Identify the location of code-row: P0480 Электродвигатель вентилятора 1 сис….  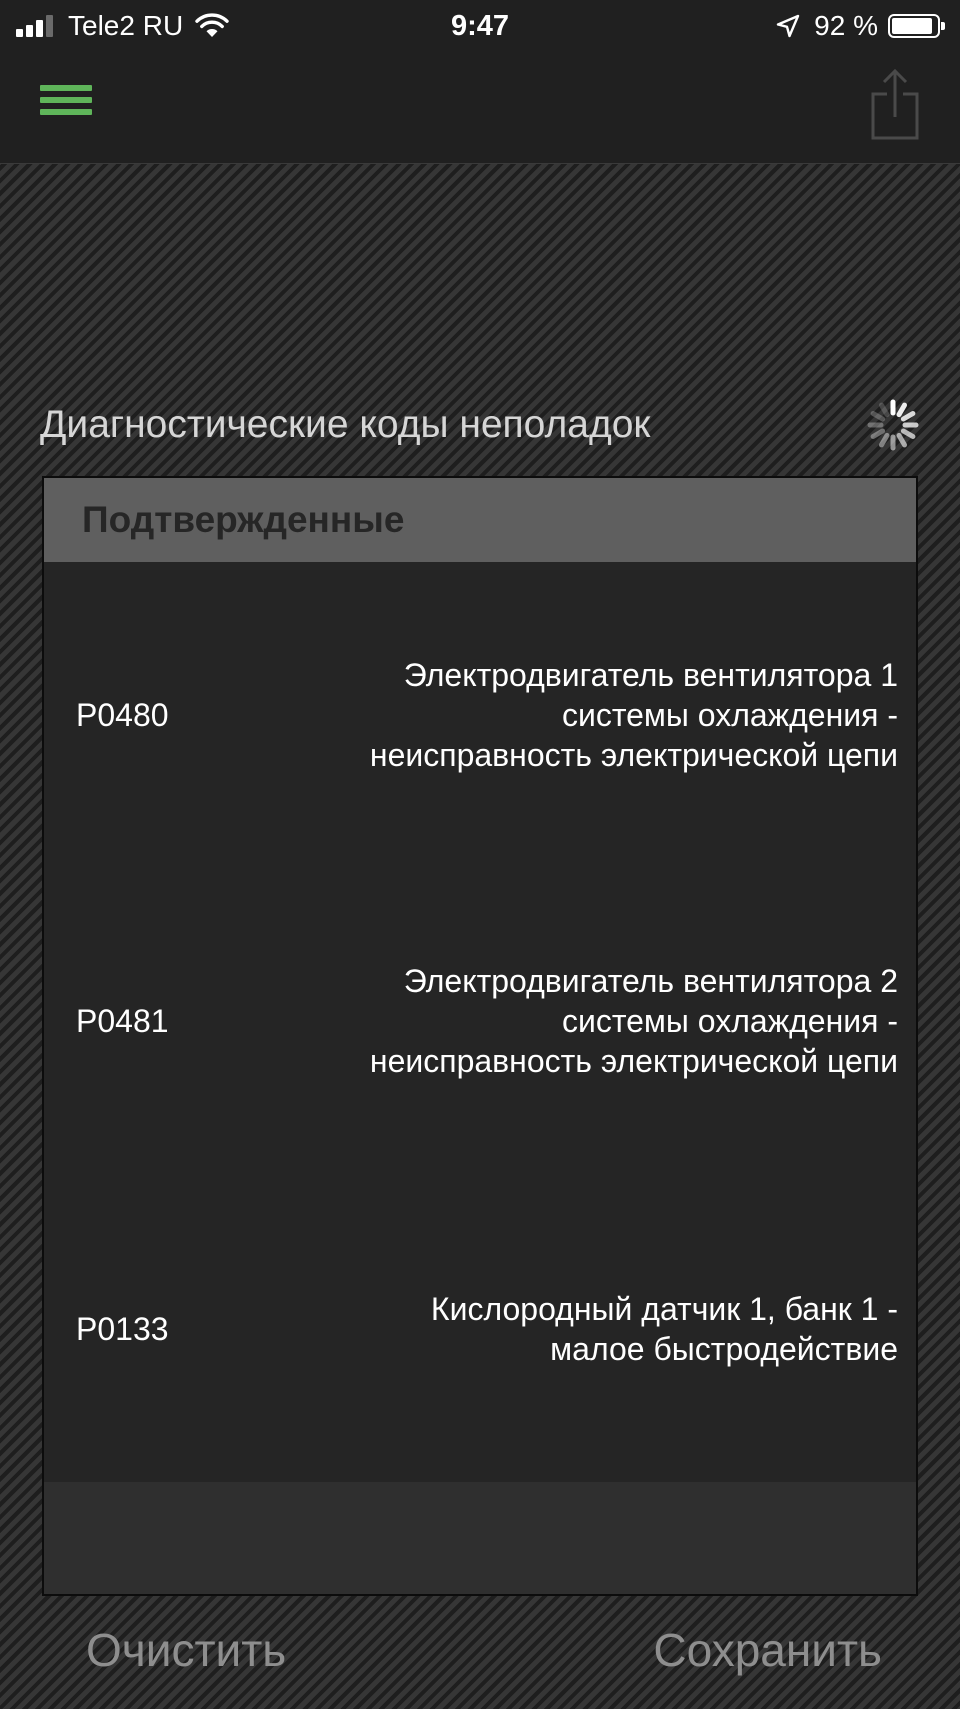
(480, 715).